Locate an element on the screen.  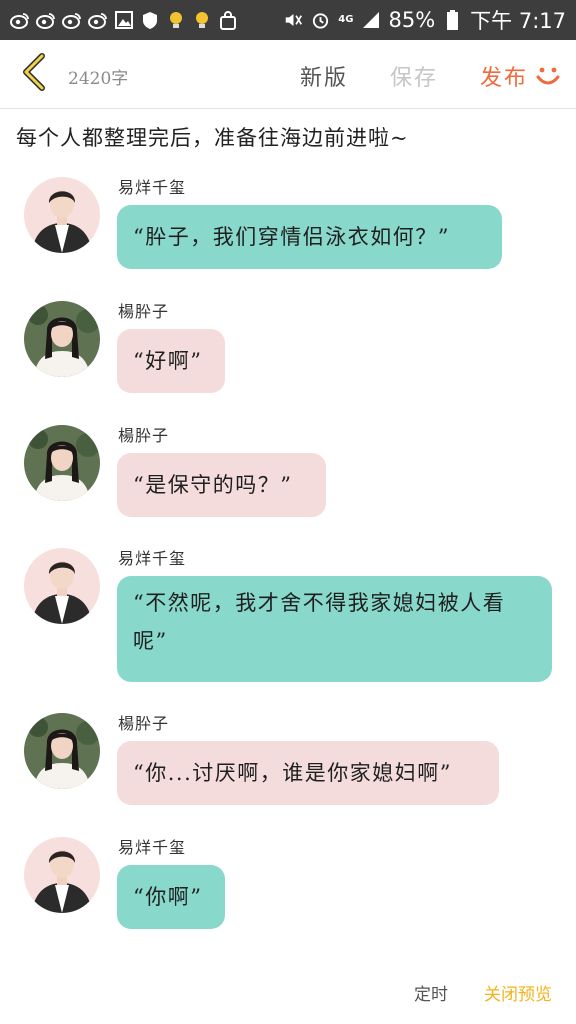
battery-percent: 85% is located at coordinates (412, 20).